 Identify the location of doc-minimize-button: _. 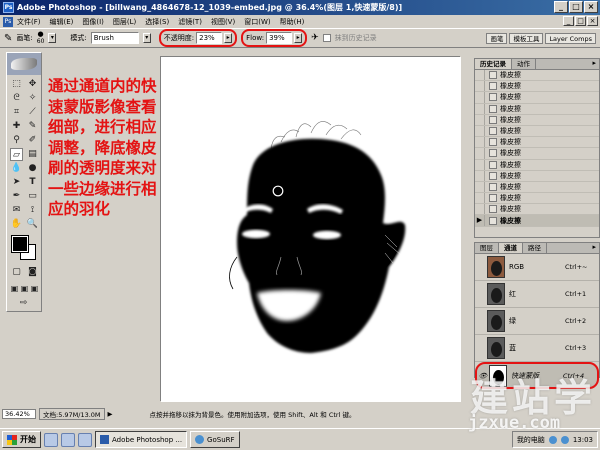
(568, 21).